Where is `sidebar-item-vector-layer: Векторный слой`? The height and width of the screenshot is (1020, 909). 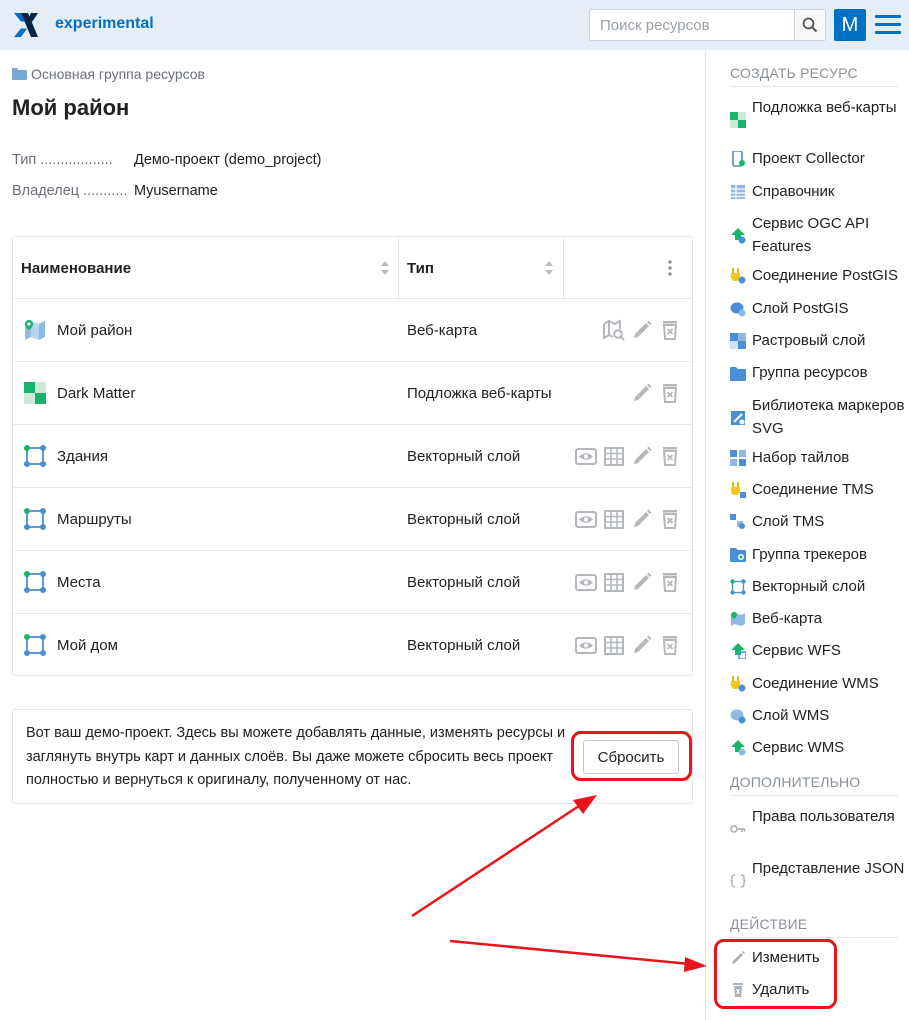
sidebar-item-vector-layer: Векторный слой is located at coordinates (818, 586).